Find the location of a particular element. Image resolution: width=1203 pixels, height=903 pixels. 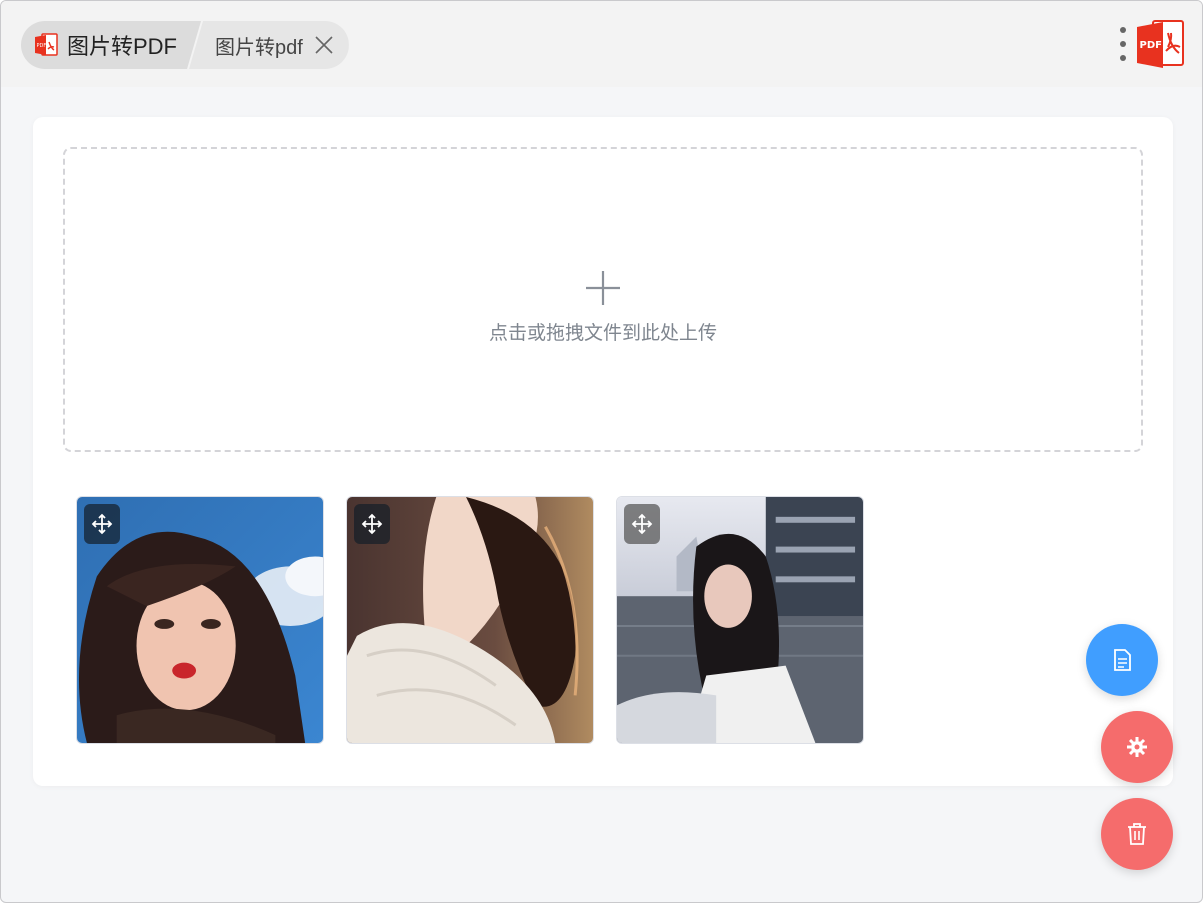

trash-icon is located at coordinates (1137, 834).